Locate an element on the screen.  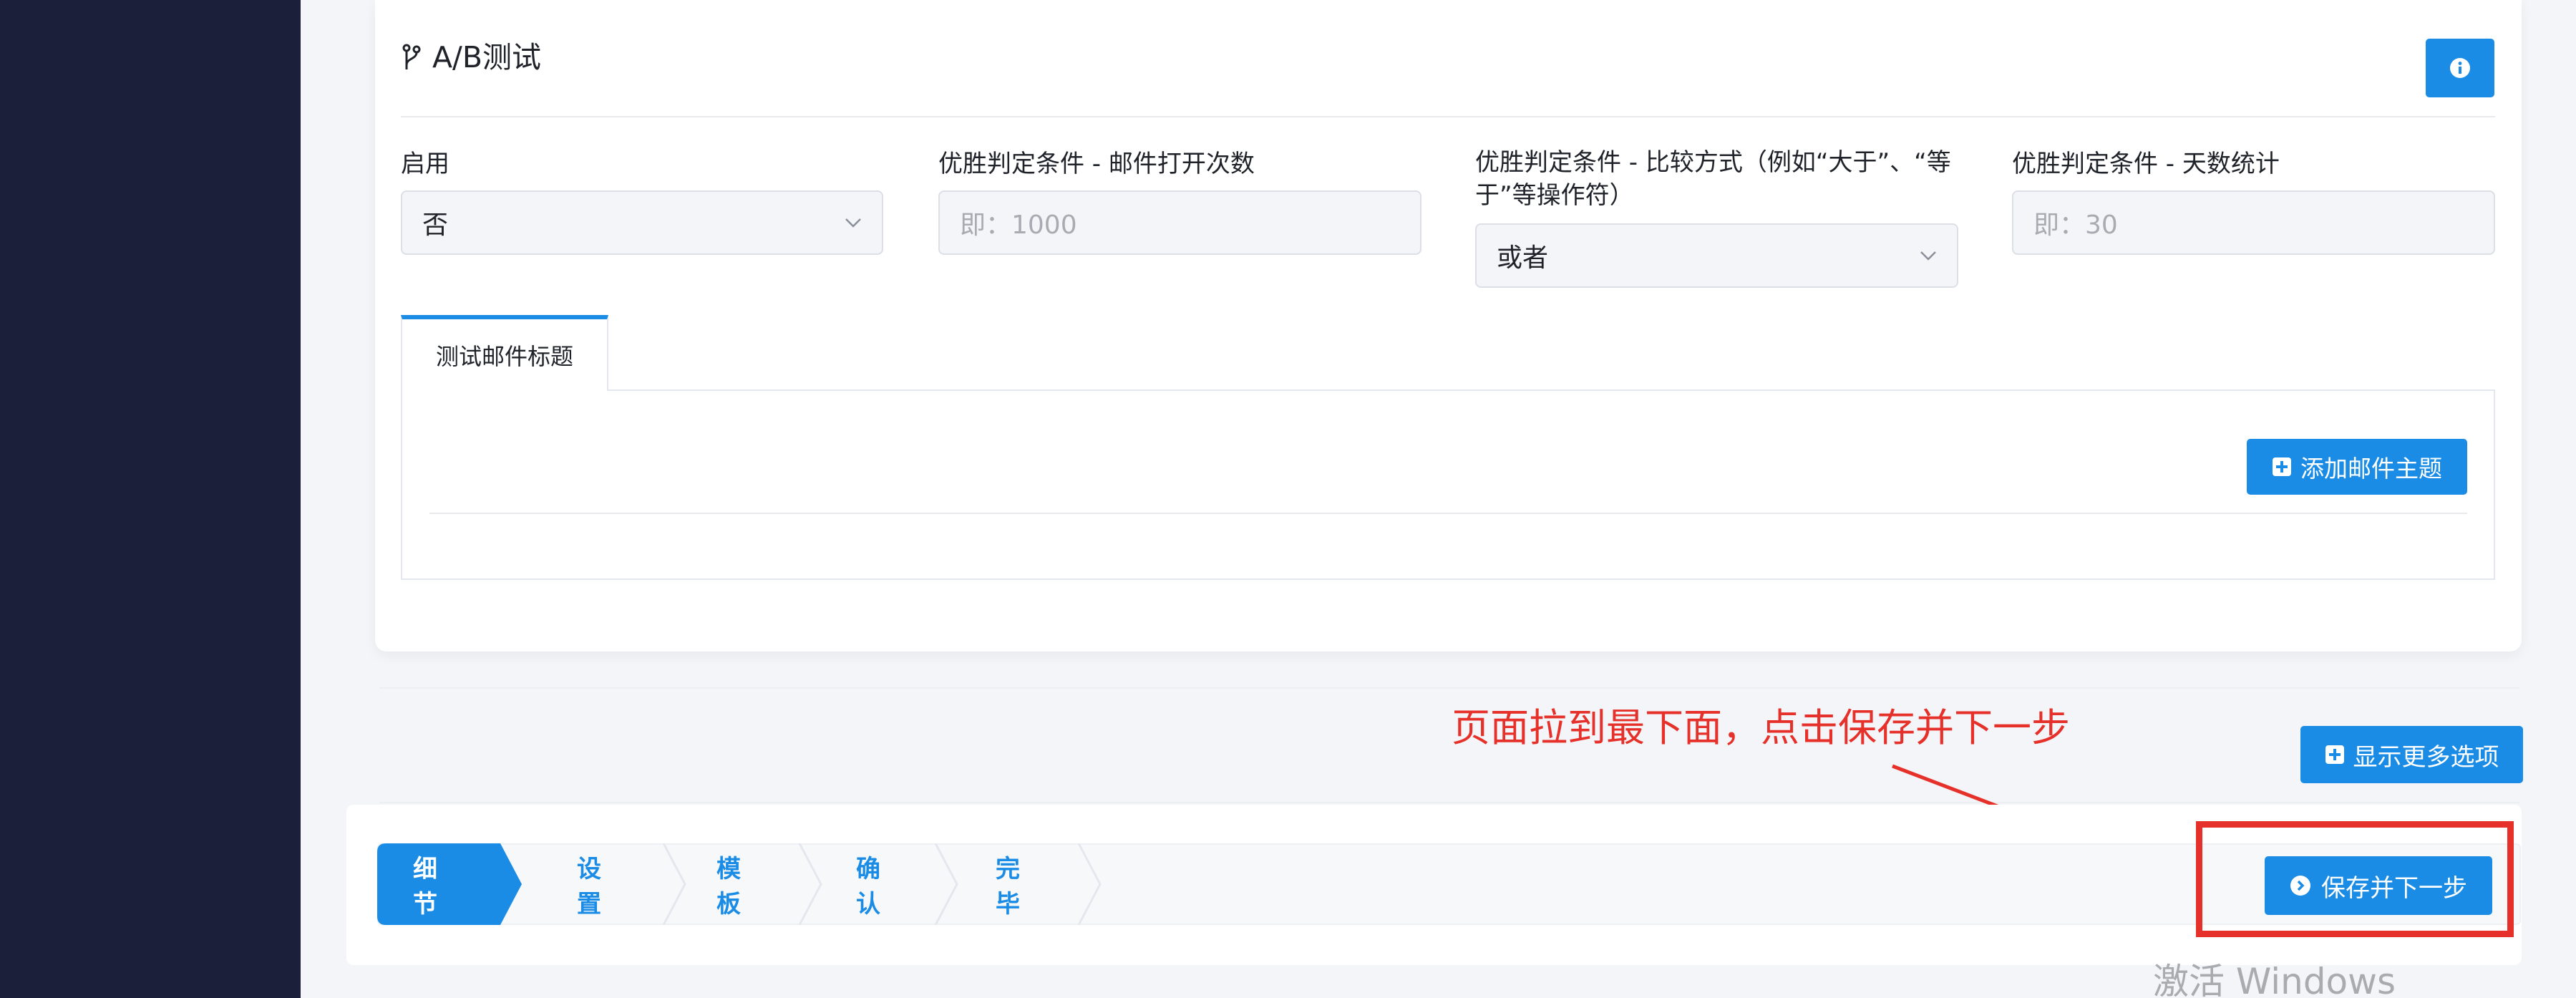
open-count-label: 优胜判定条件 - 邮件打开次数 is located at coordinates (1096, 164).